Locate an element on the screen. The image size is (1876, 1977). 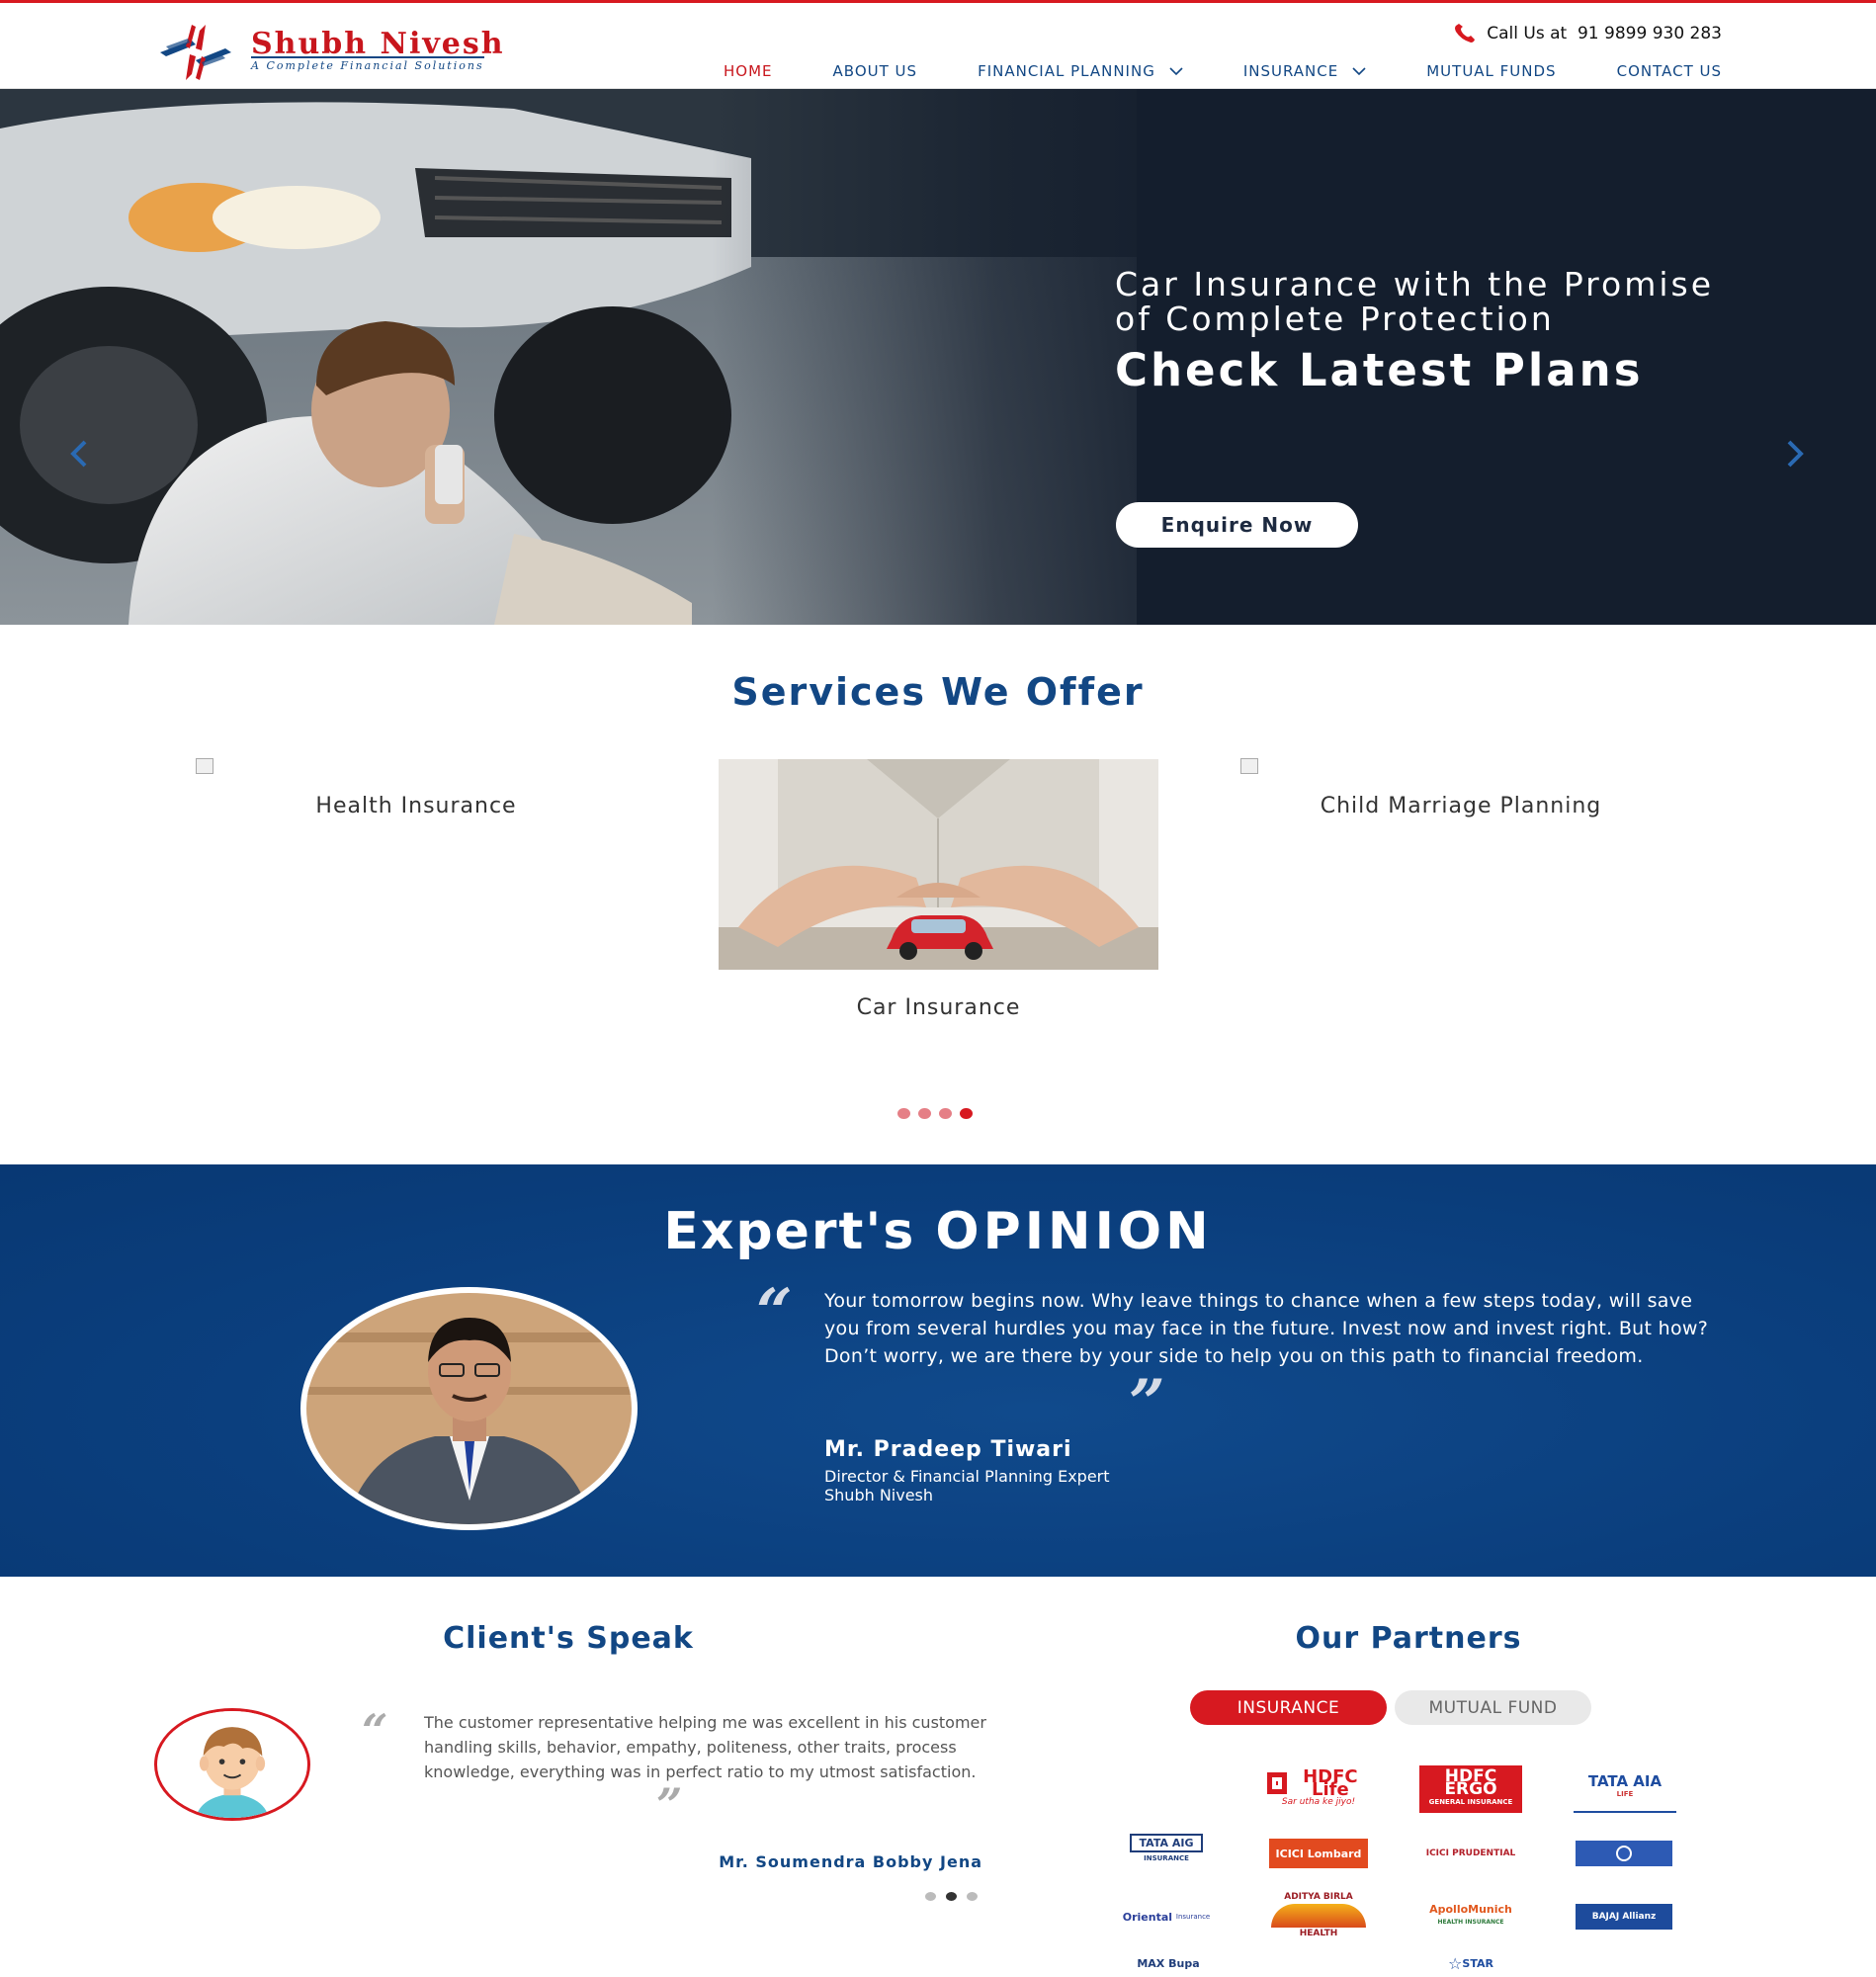
nav-home-label: HOME is located at coordinates (749, 71).